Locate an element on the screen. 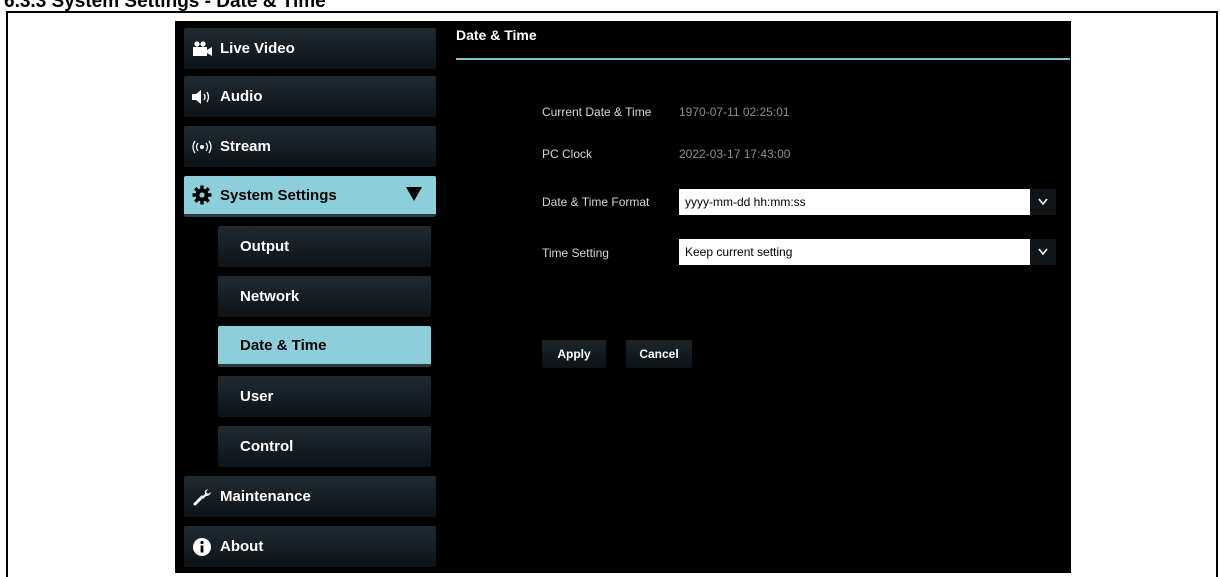  broadcast-icon is located at coordinates (202, 147).